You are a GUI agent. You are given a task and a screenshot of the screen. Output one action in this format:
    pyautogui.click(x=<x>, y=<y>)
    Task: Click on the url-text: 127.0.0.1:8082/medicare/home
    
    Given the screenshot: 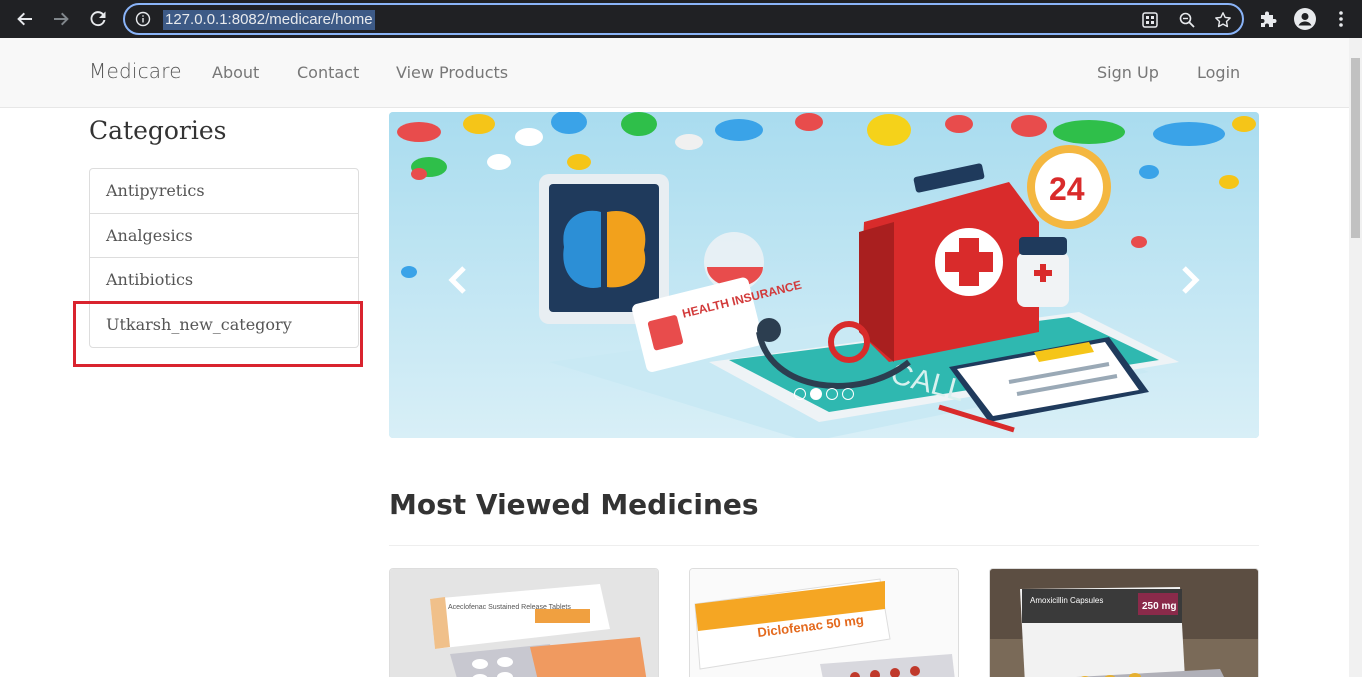 What is the action you would take?
    pyautogui.click(x=269, y=20)
    